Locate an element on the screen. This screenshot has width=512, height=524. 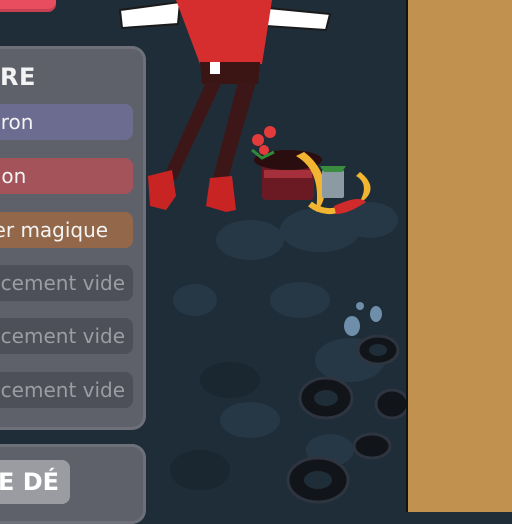
inventory-slot-4: ucement vide is located at coordinates (66, 283).